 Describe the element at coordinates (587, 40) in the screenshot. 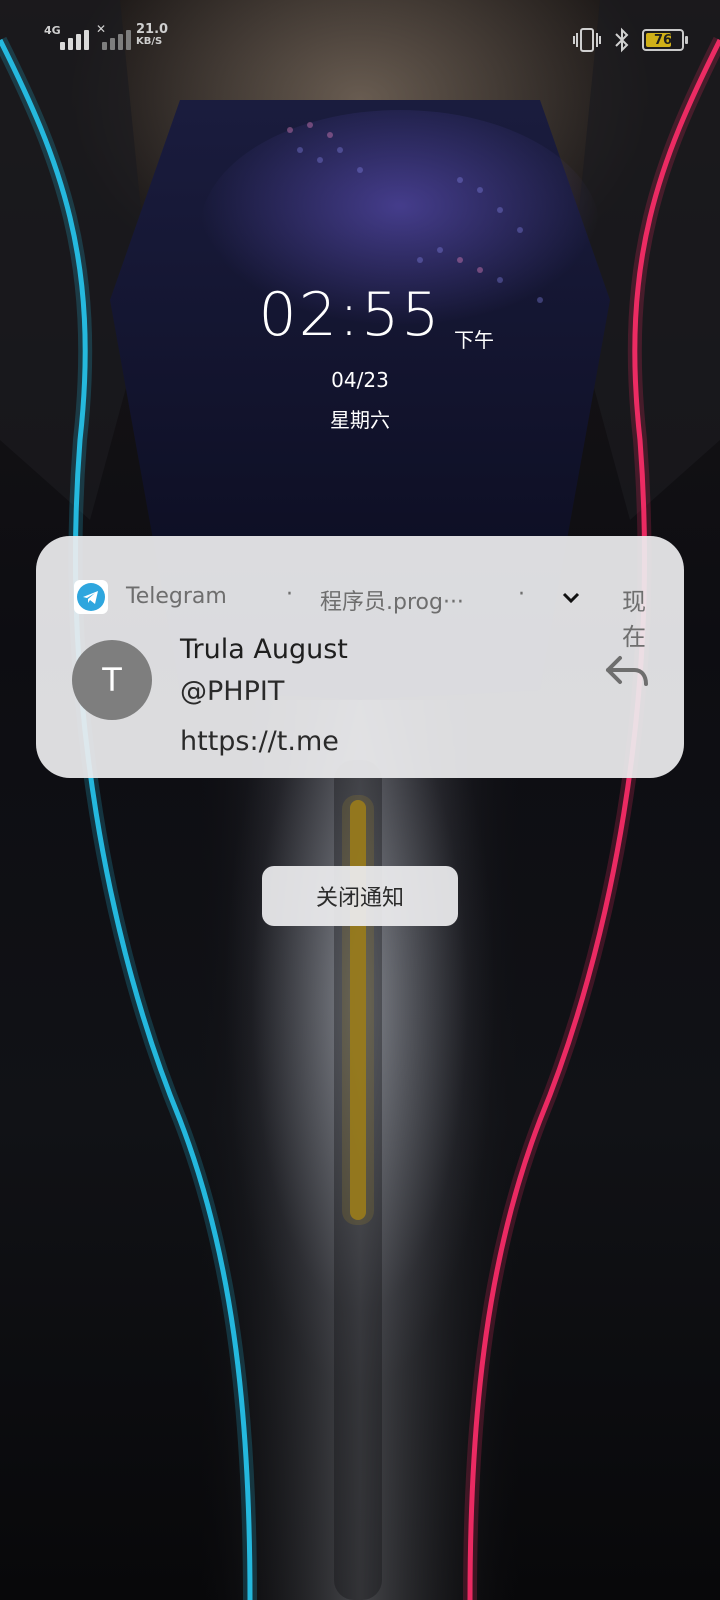

I see `vibrate-icon` at that location.